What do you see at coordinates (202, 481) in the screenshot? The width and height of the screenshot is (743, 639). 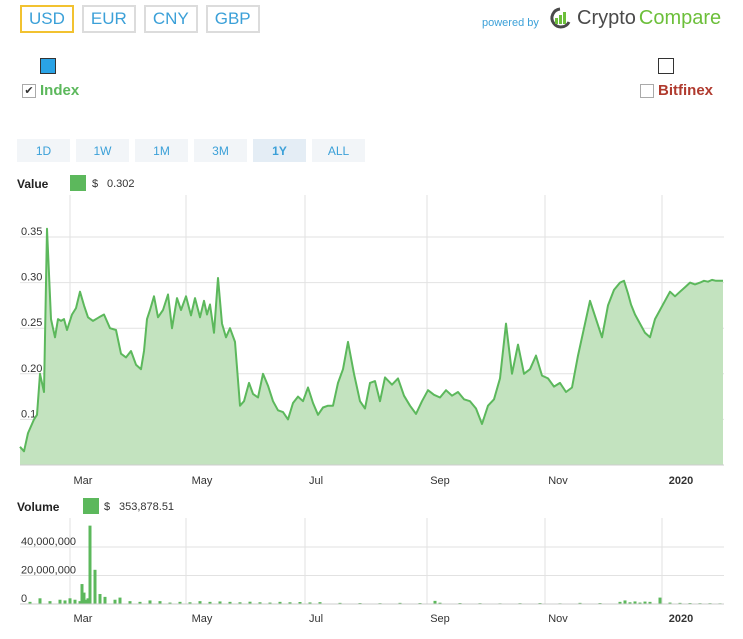 I see `price-xtick-label: May` at bounding box center [202, 481].